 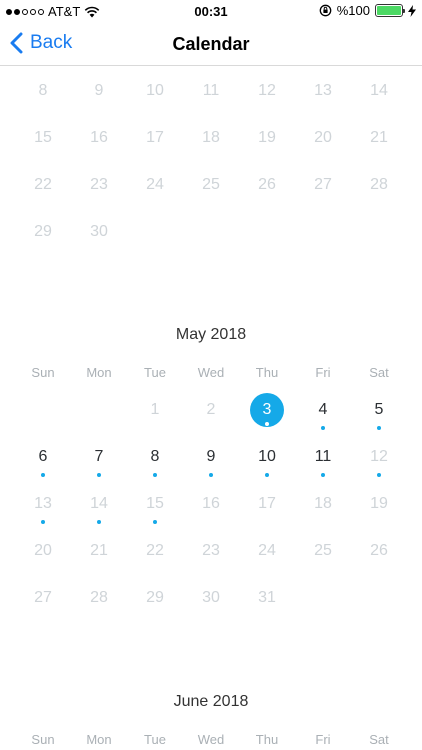 I want to click on day-number: 9, so click(x=99, y=90).